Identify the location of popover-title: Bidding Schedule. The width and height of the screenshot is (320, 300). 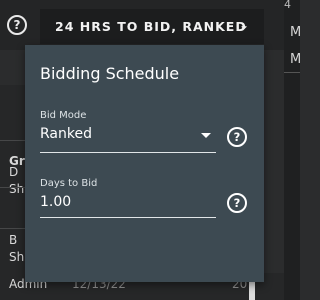
(110, 73).